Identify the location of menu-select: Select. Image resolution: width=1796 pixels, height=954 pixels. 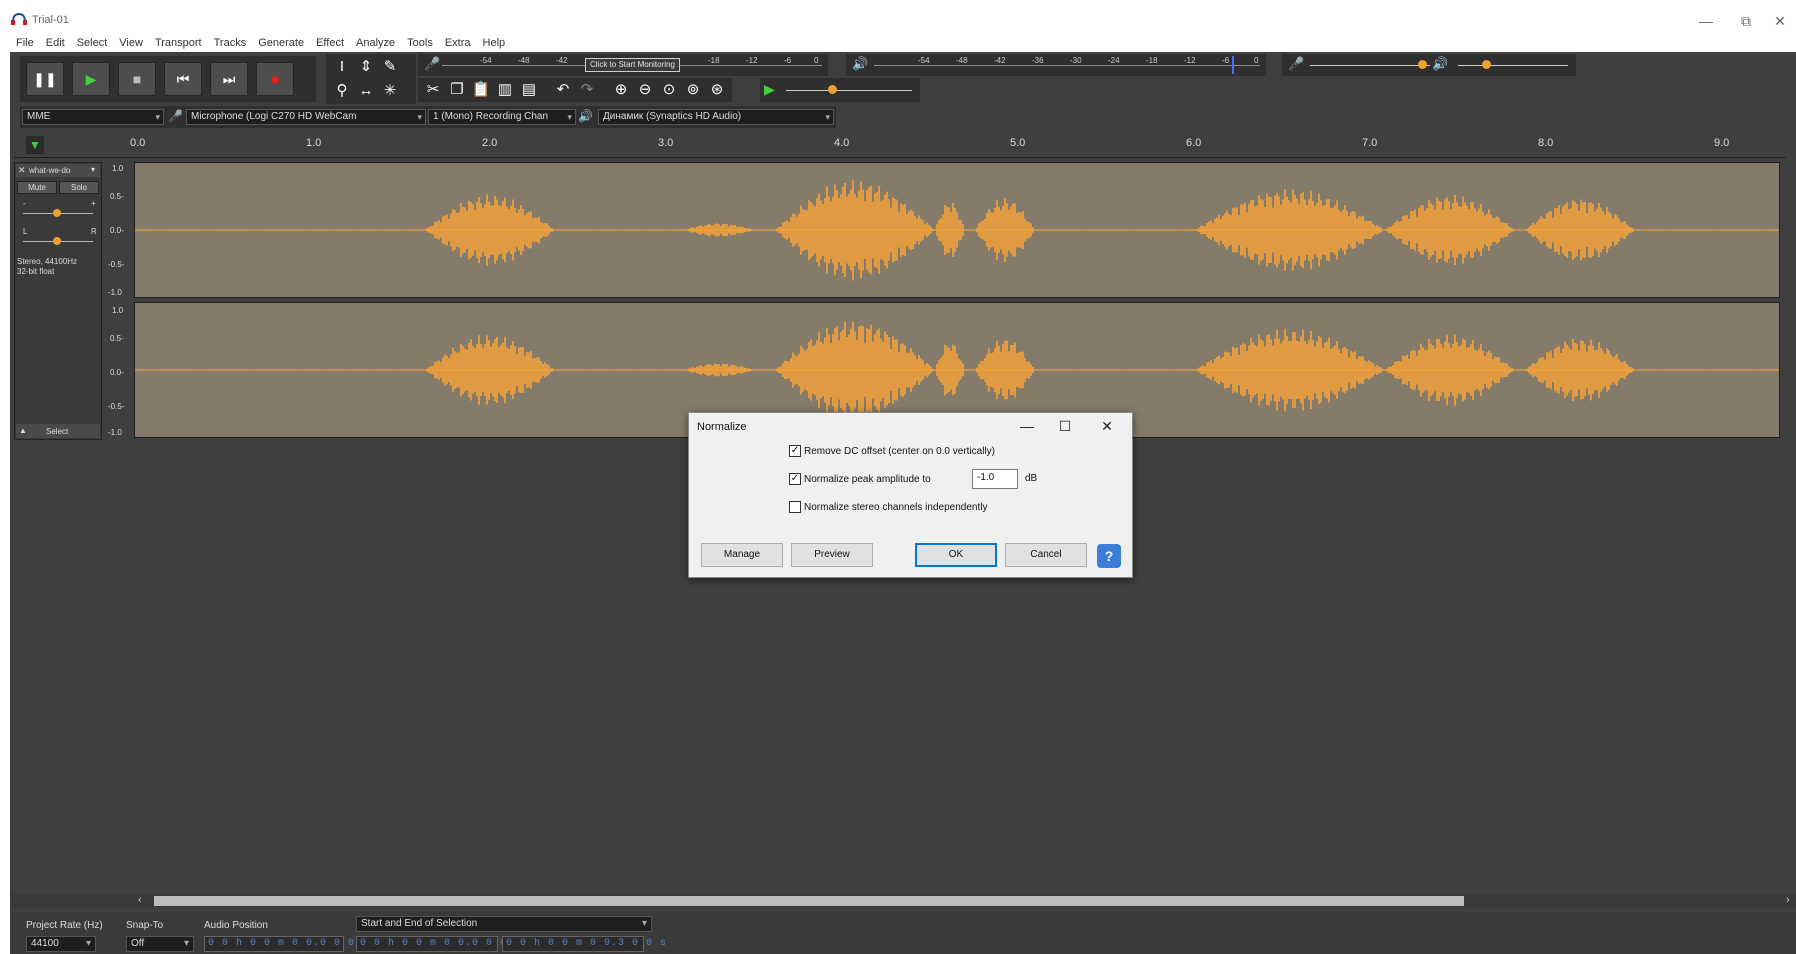
(92, 43).